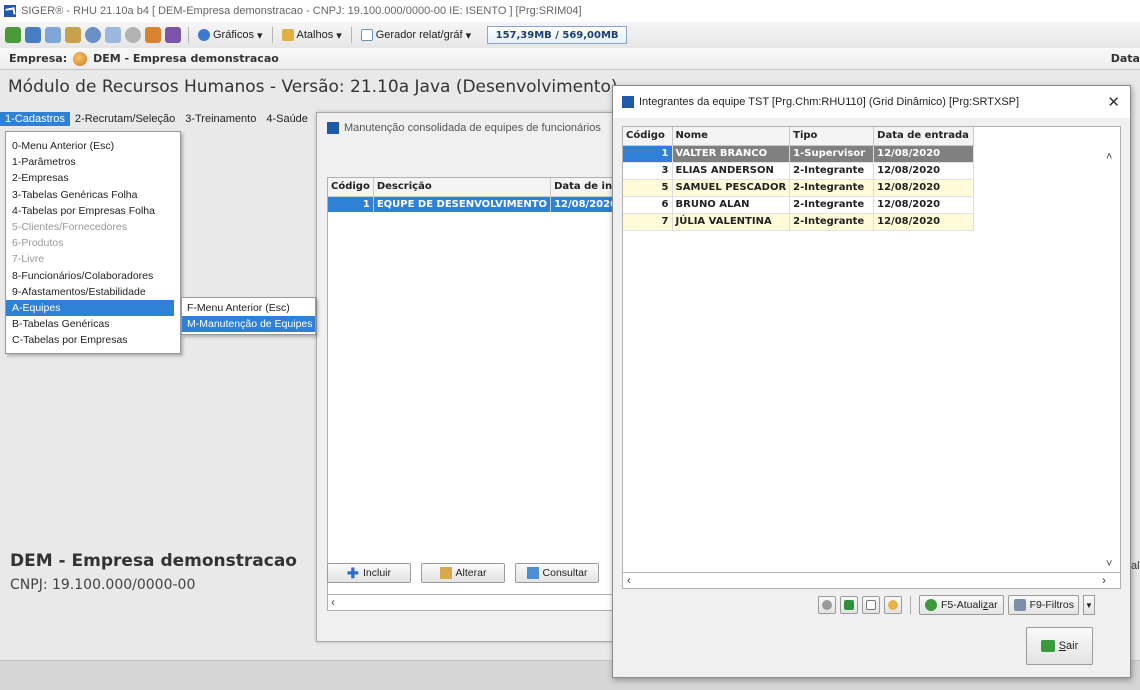  What do you see at coordinates (1111, 360) in the screenshot?
I see `vertical-scrollbar: ˄ ˅` at bounding box center [1111, 360].